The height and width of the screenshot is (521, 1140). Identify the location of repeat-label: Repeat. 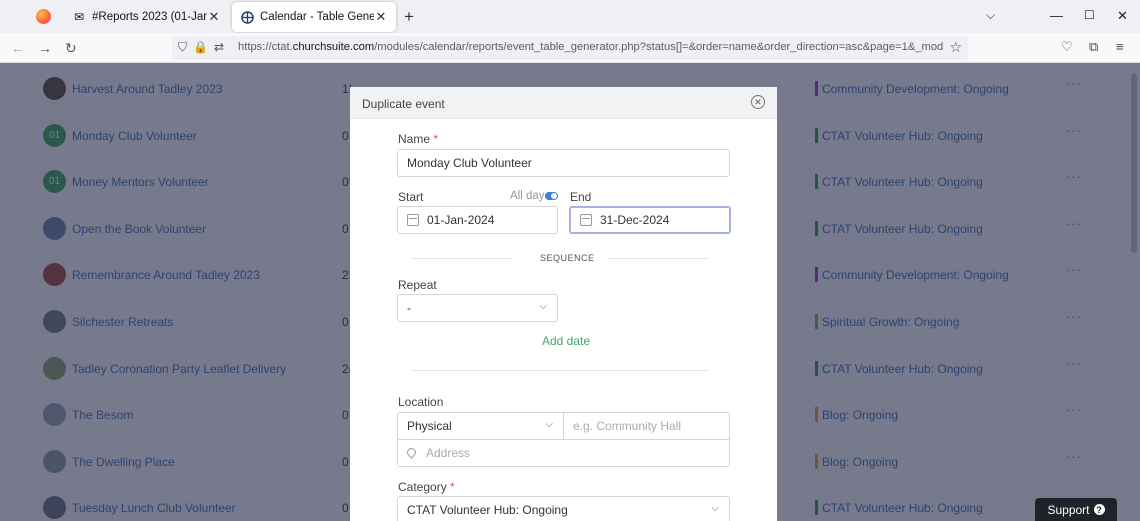
(417, 285).